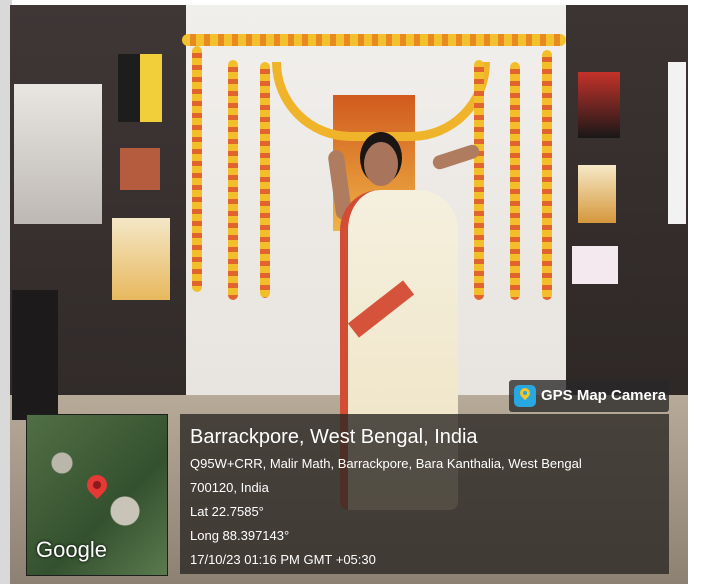 The width and height of the screenshot is (713, 584). What do you see at coordinates (97, 495) in the screenshot?
I see `map-thumbnail: Google` at bounding box center [97, 495].